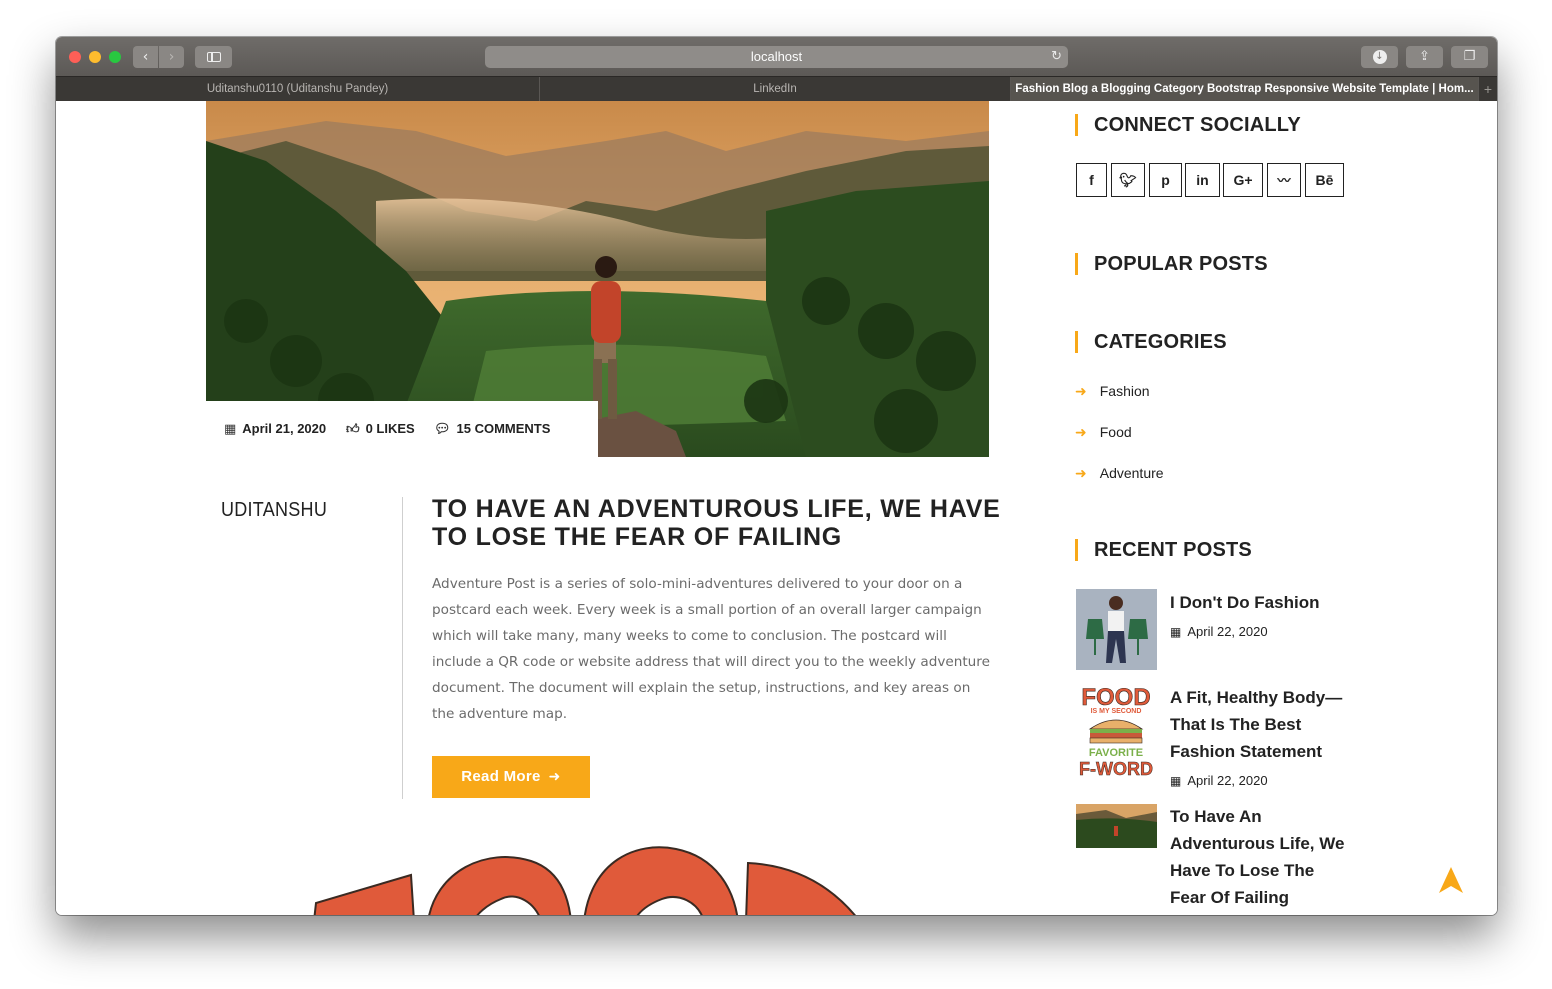 The width and height of the screenshot is (1552, 989). I want to click on post-comments: 💬︎ 15 COMMENTS, so click(492, 429).